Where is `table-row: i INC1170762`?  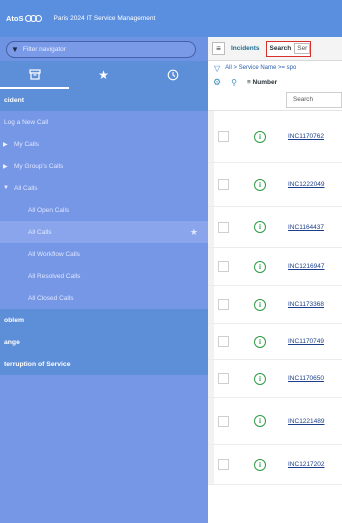
table-row: i INC1170762 is located at coordinates (275, 137).